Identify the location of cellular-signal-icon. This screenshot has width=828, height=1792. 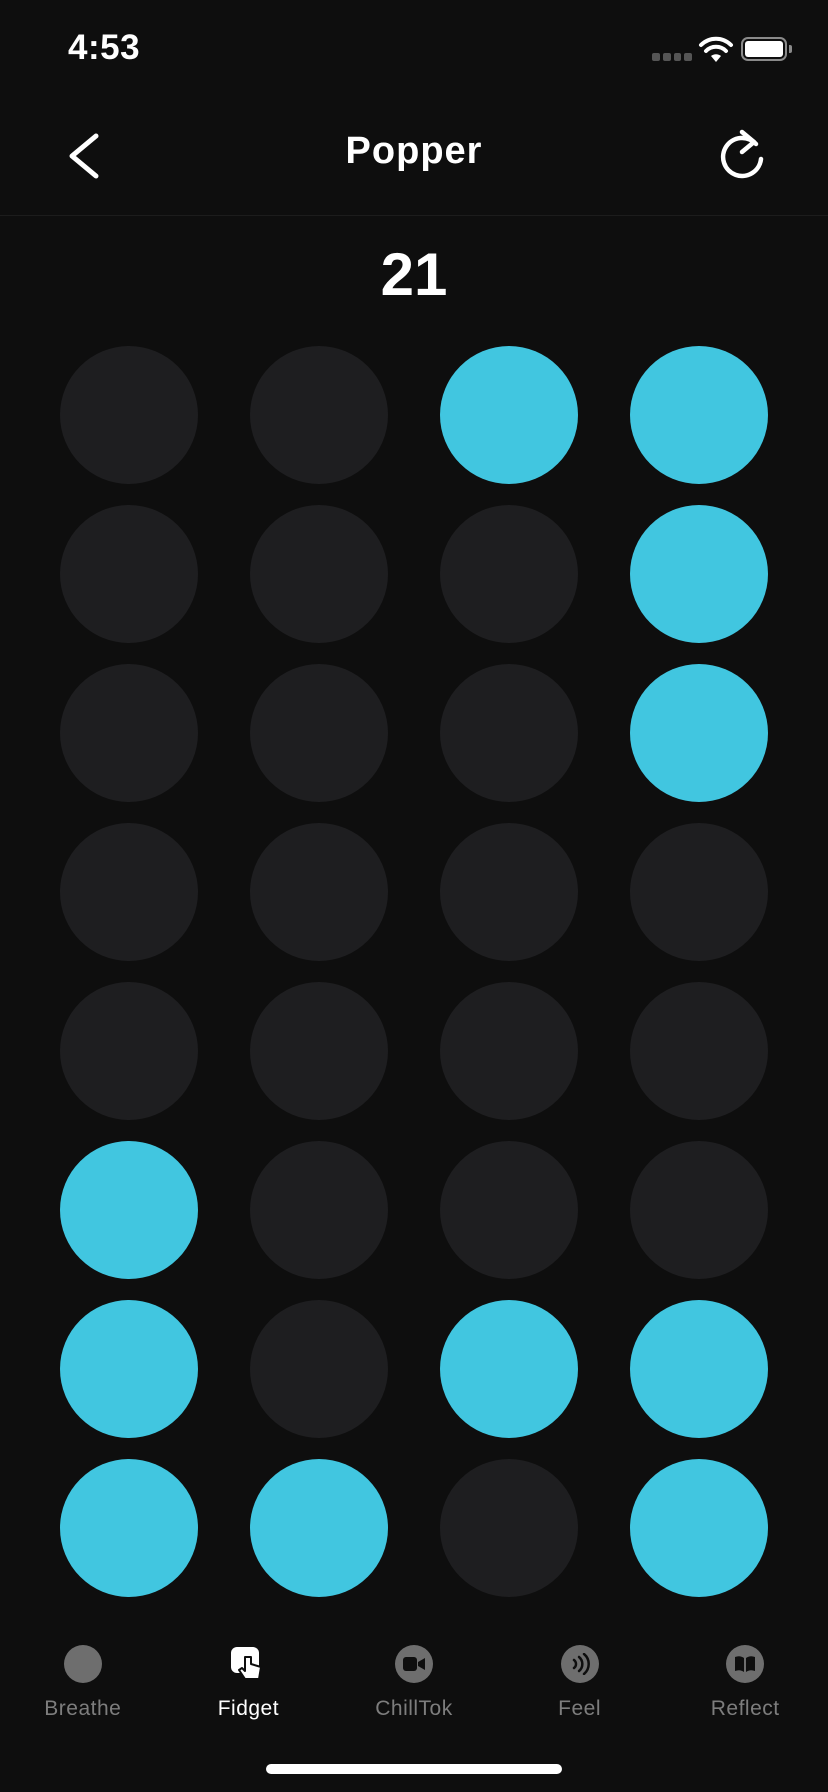
(672, 57).